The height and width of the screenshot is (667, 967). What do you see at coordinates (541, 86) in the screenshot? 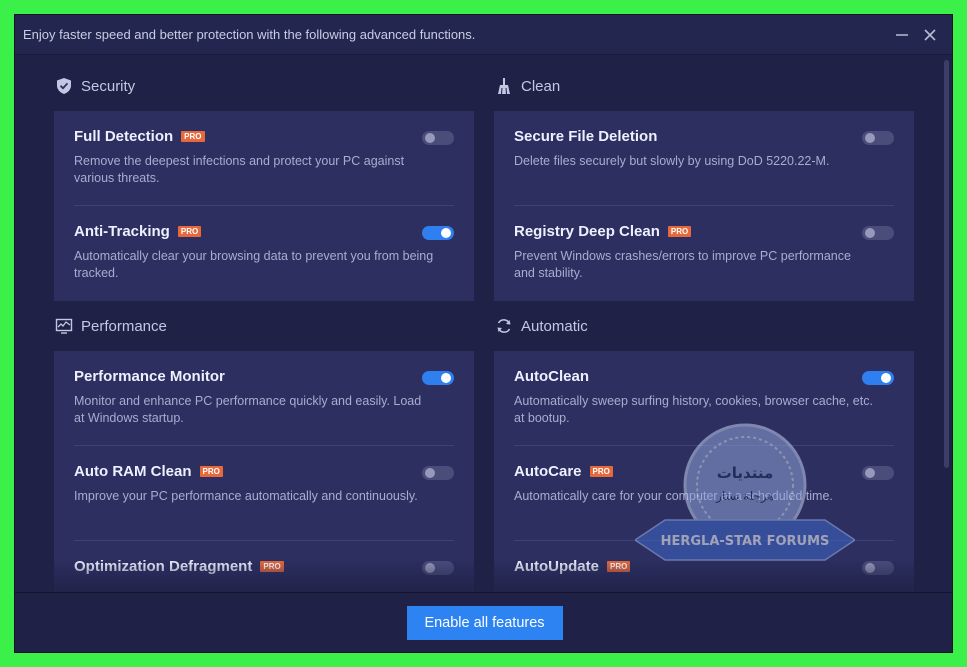
I see `section-title-clean: Clean` at bounding box center [541, 86].